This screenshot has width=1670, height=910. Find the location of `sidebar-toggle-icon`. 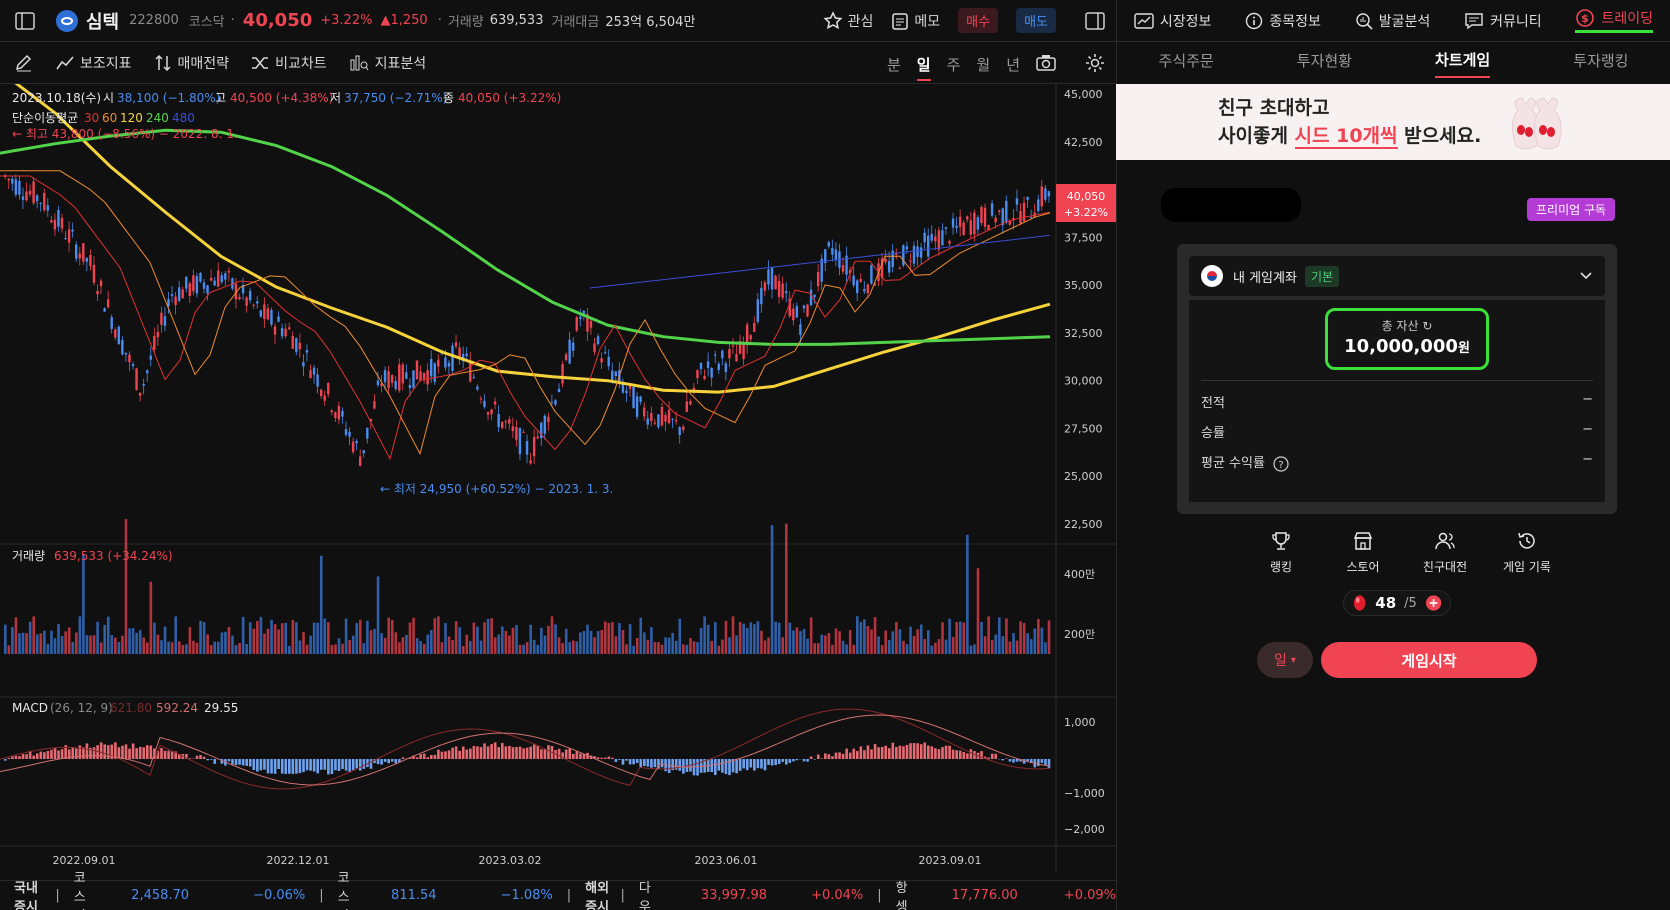

sidebar-toggle-icon is located at coordinates (25, 21).